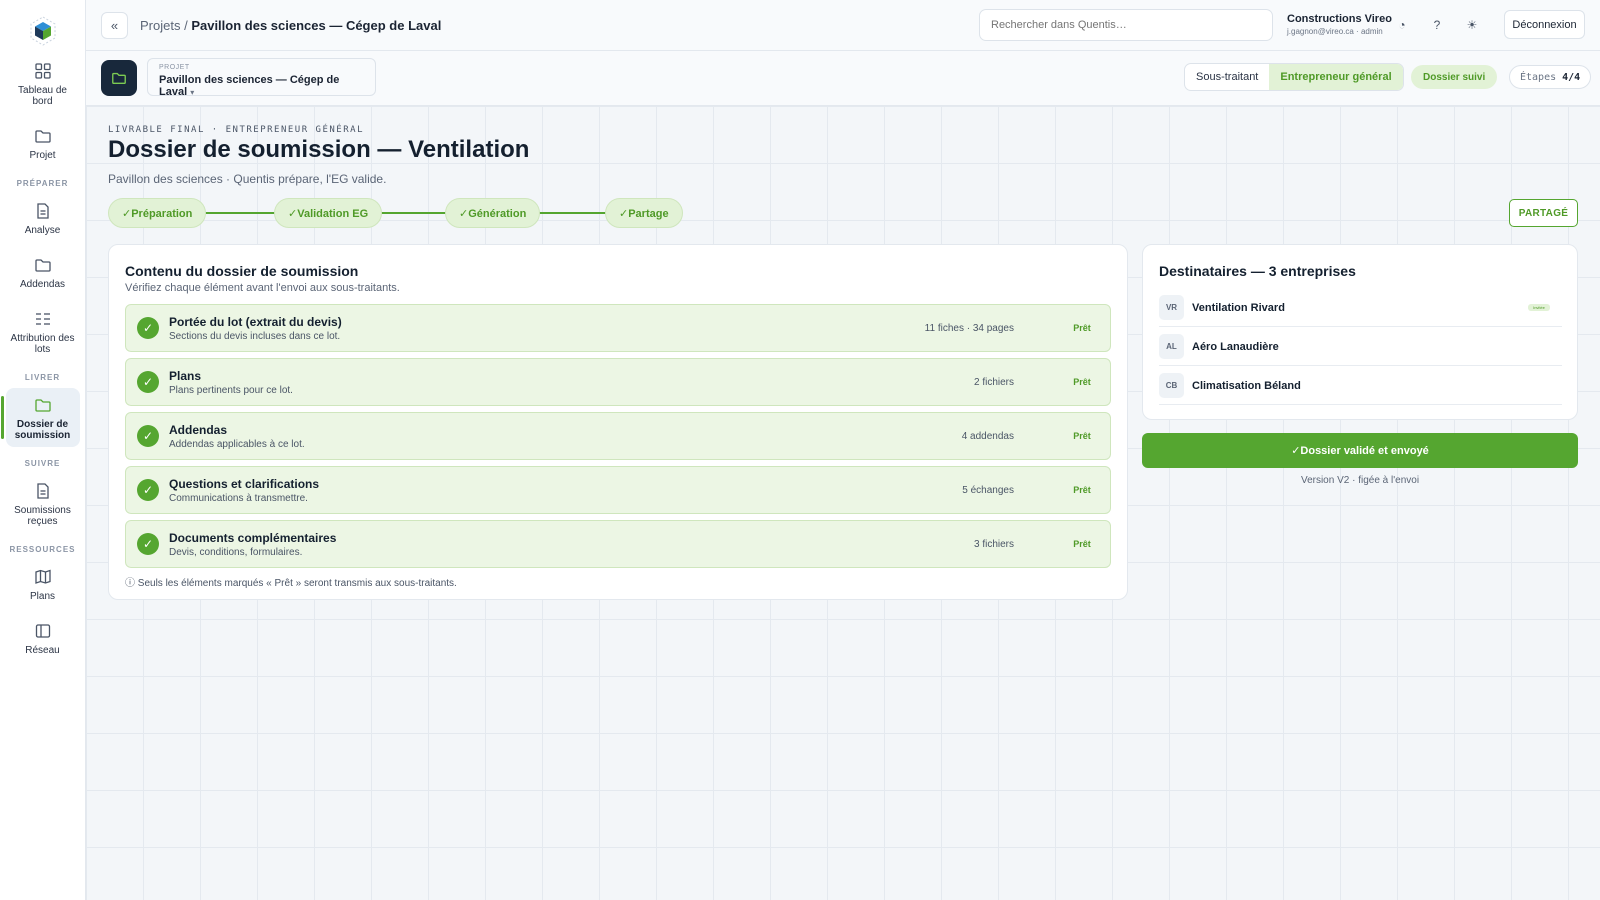 The height and width of the screenshot is (900, 1600). What do you see at coordinates (1339, 19) in the screenshot?
I see `user-company: Constructions Vireo` at bounding box center [1339, 19].